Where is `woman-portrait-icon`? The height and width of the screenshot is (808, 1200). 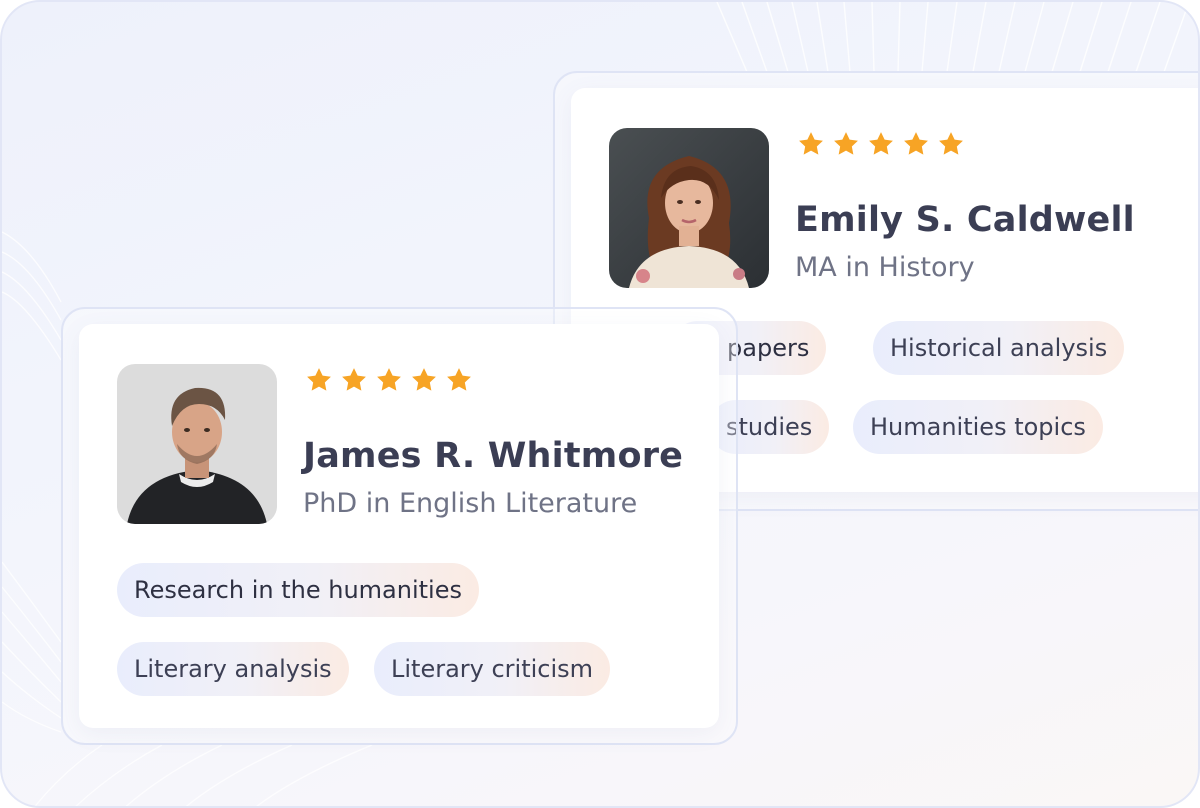 woman-portrait-icon is located at coordinates (689, 208).